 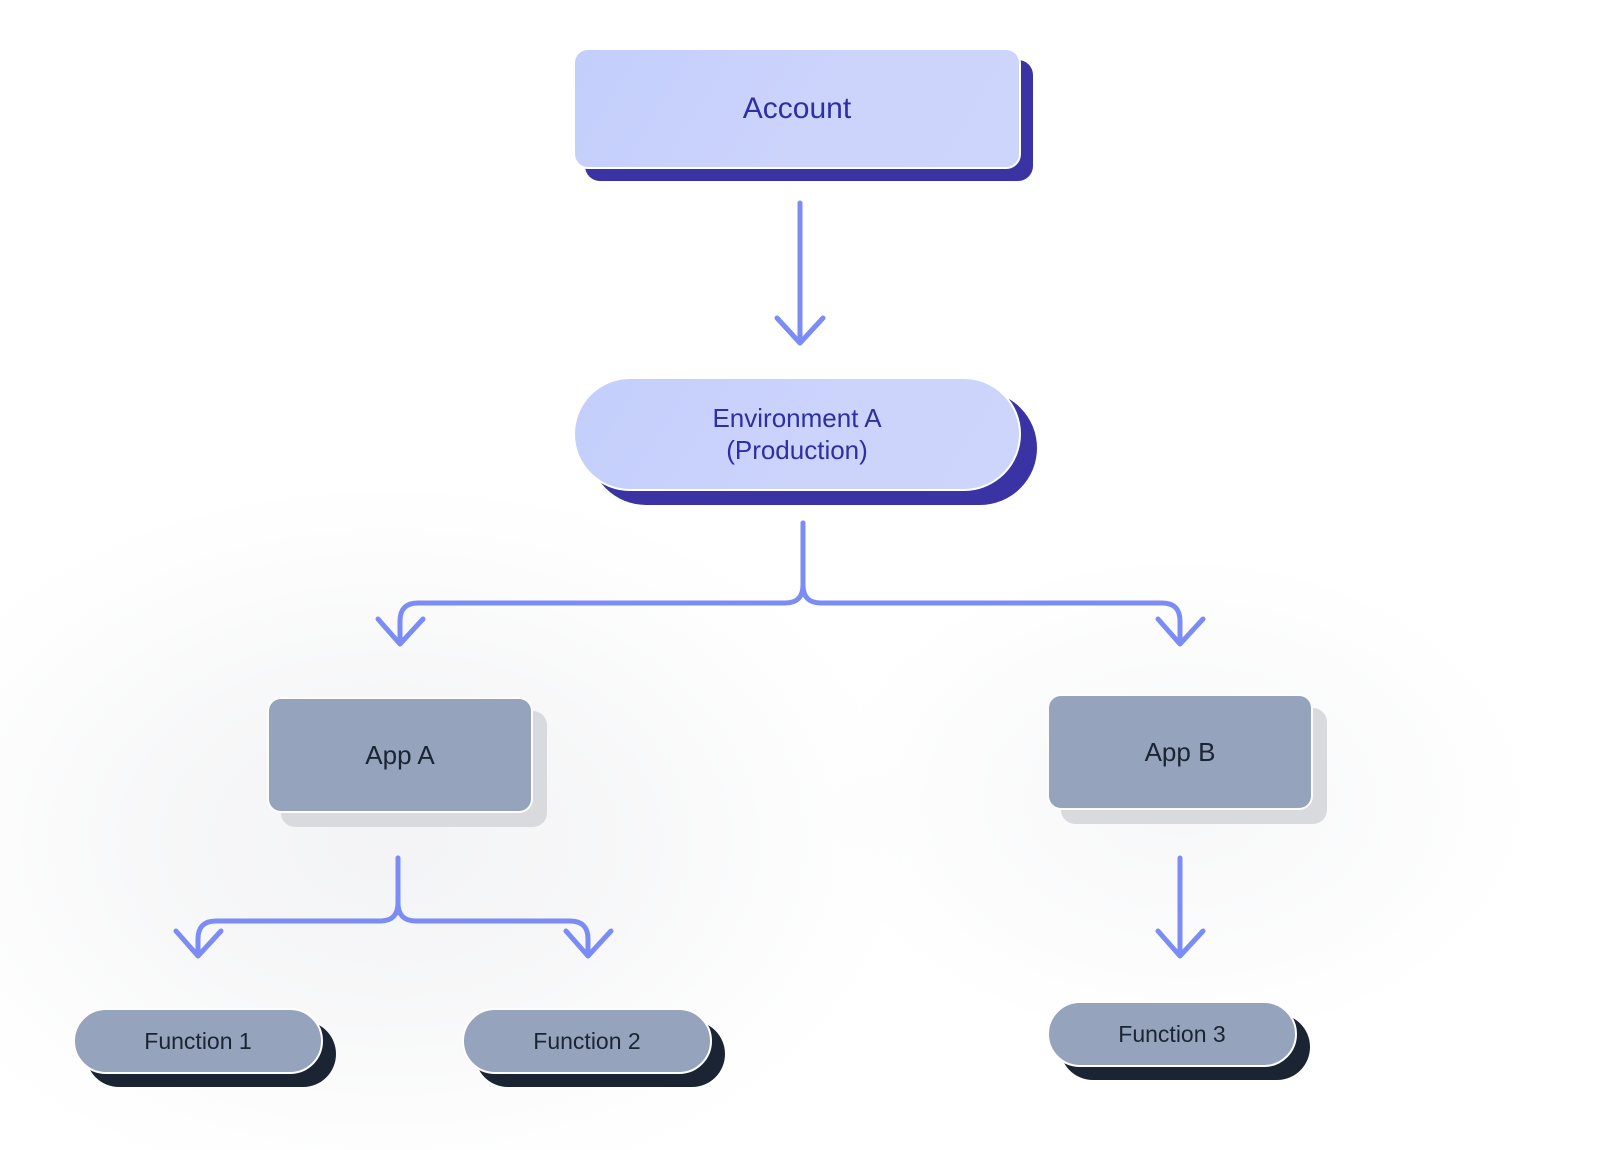 I want to click on node-function-3: Function 3, so click(x=1172, y=1034).